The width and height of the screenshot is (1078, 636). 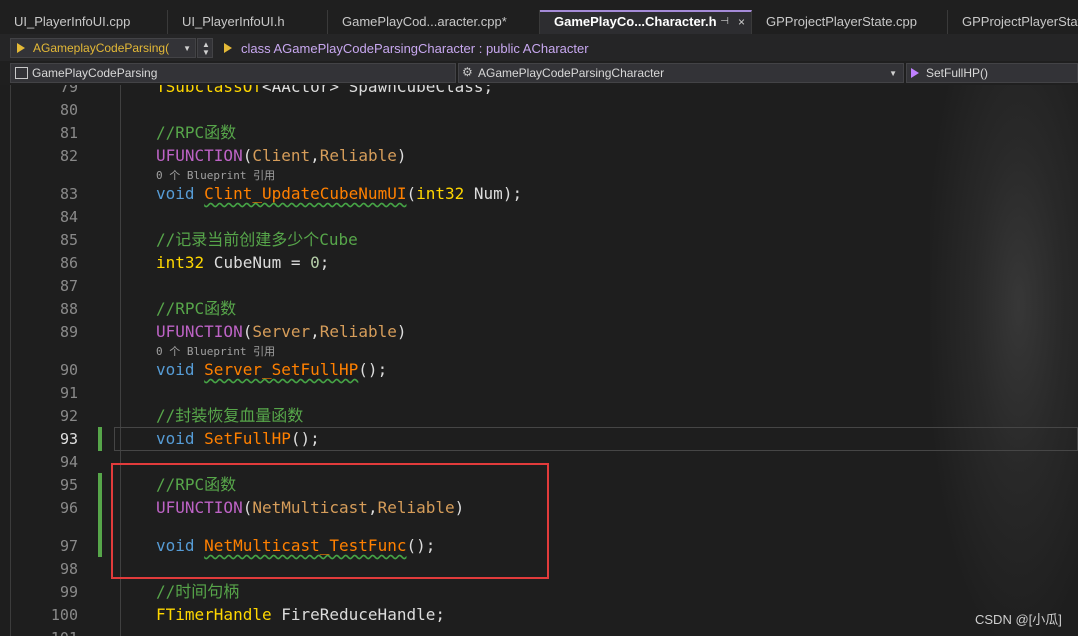 I want to click on line-number: 94, so click(x=68, y=462).